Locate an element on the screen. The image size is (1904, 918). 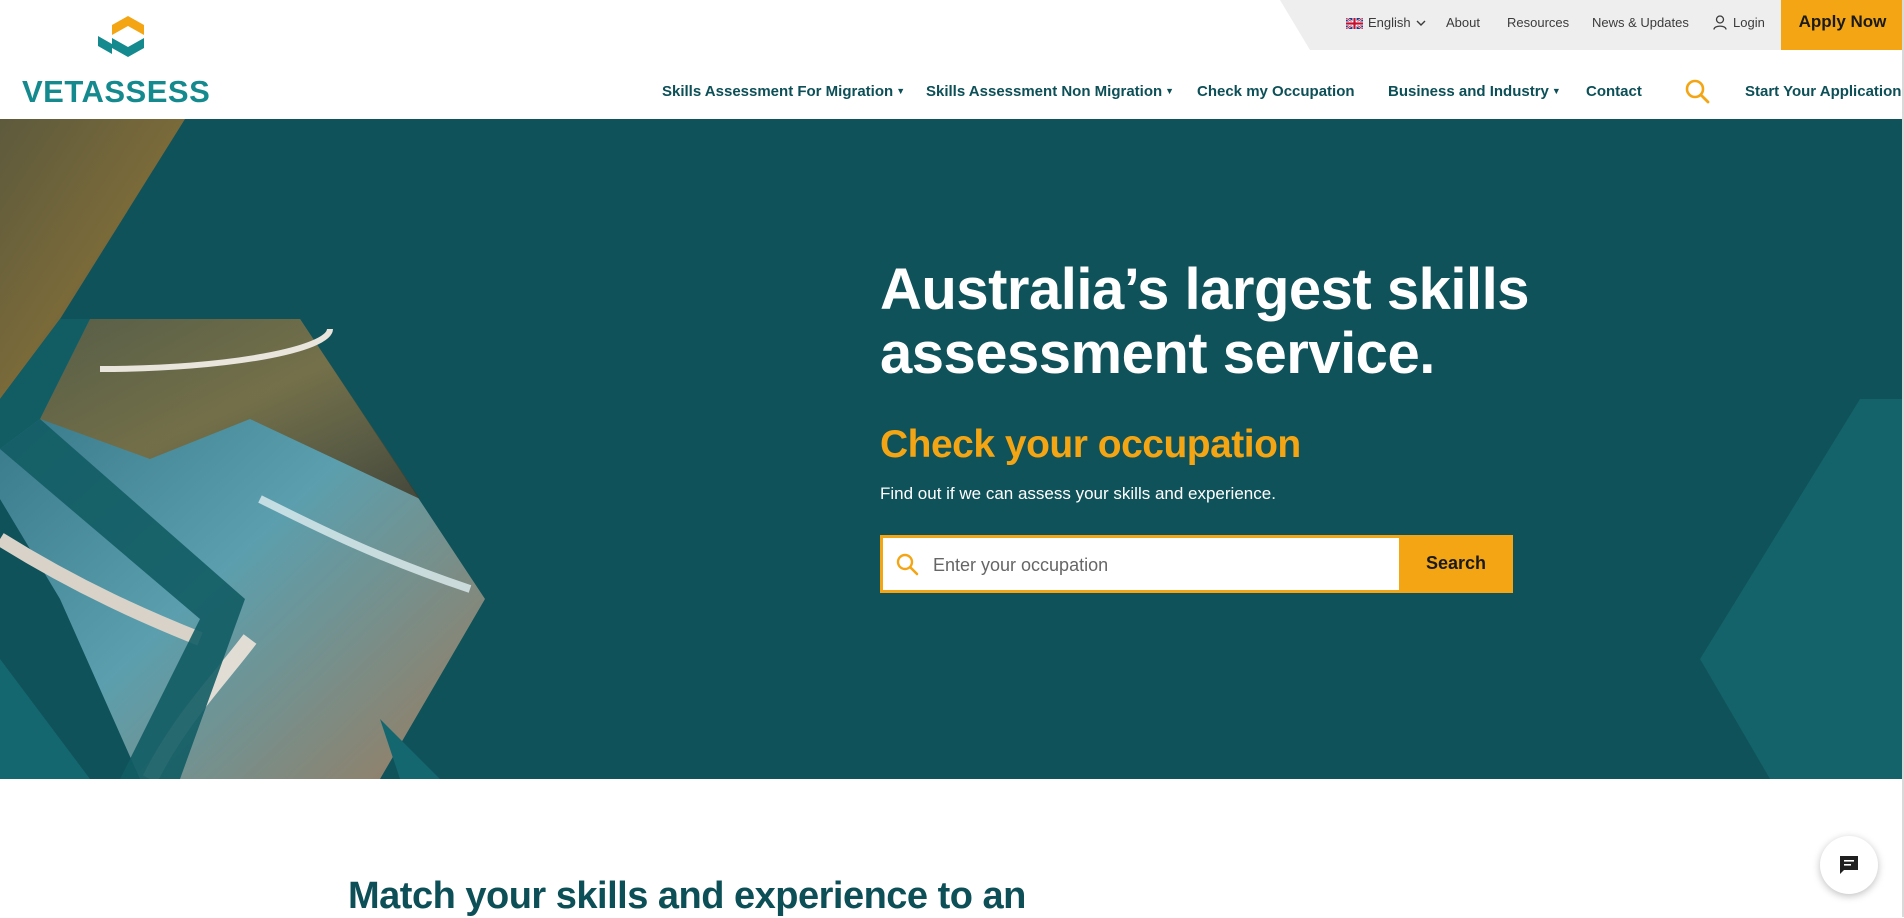
hero-subtitle: Check your occupation is located at coordinates (1090, 444).